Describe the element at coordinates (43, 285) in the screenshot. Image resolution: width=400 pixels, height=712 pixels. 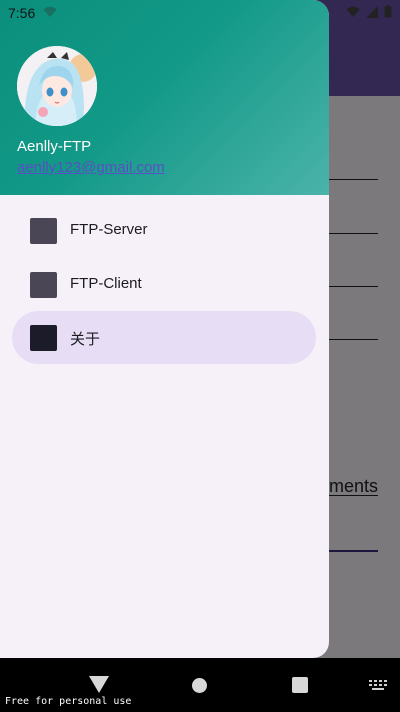
I see `ftp-client-icon` at that location.